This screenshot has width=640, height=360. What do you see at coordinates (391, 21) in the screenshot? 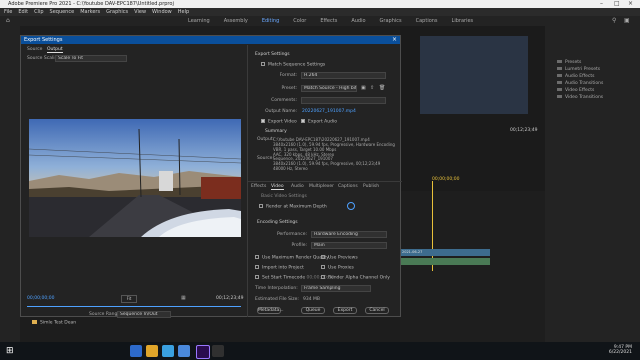
I see `workspace-graphics: Graphics` at bounding box center [391, 21].